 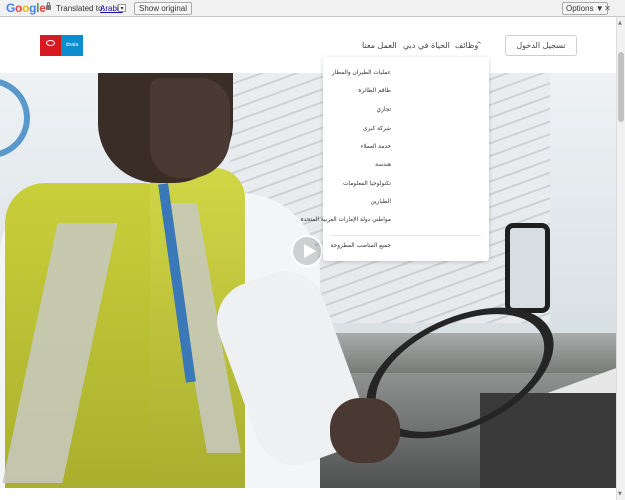 I want to click on emirates-logo, so click(x=50, y=45).